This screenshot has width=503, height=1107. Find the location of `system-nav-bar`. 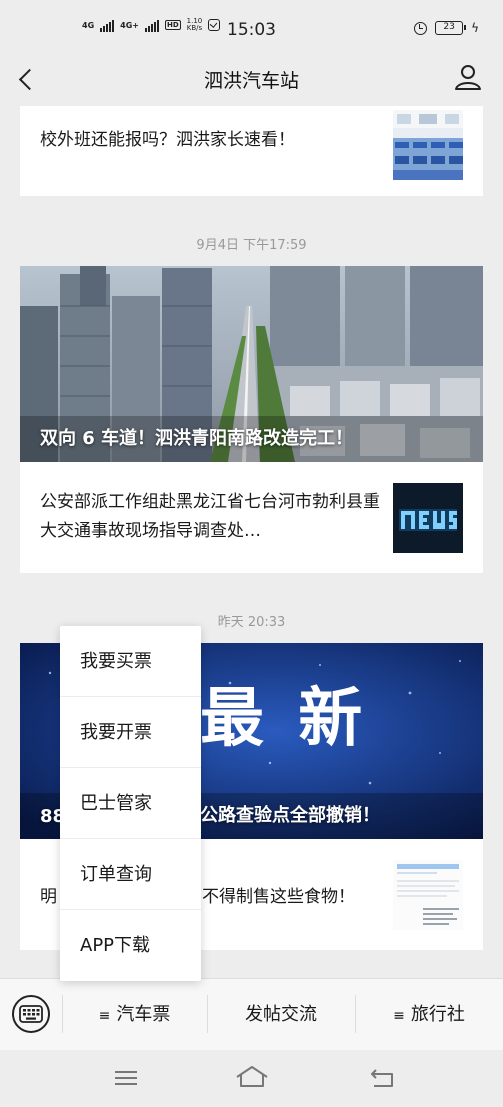

system-nav-bar is located at coordinates (251, 1078).